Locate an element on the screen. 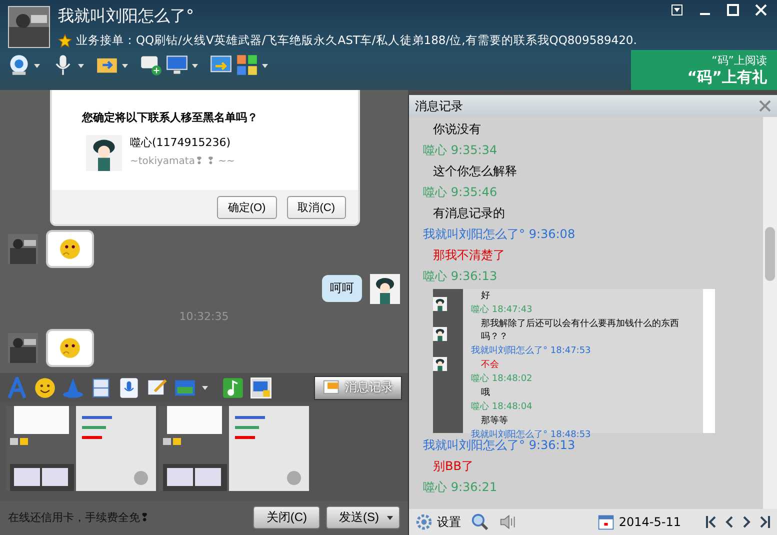 This screenshot has height=535, width=777. dialog-button: 取消(C) is located at coordinates (316, 207).